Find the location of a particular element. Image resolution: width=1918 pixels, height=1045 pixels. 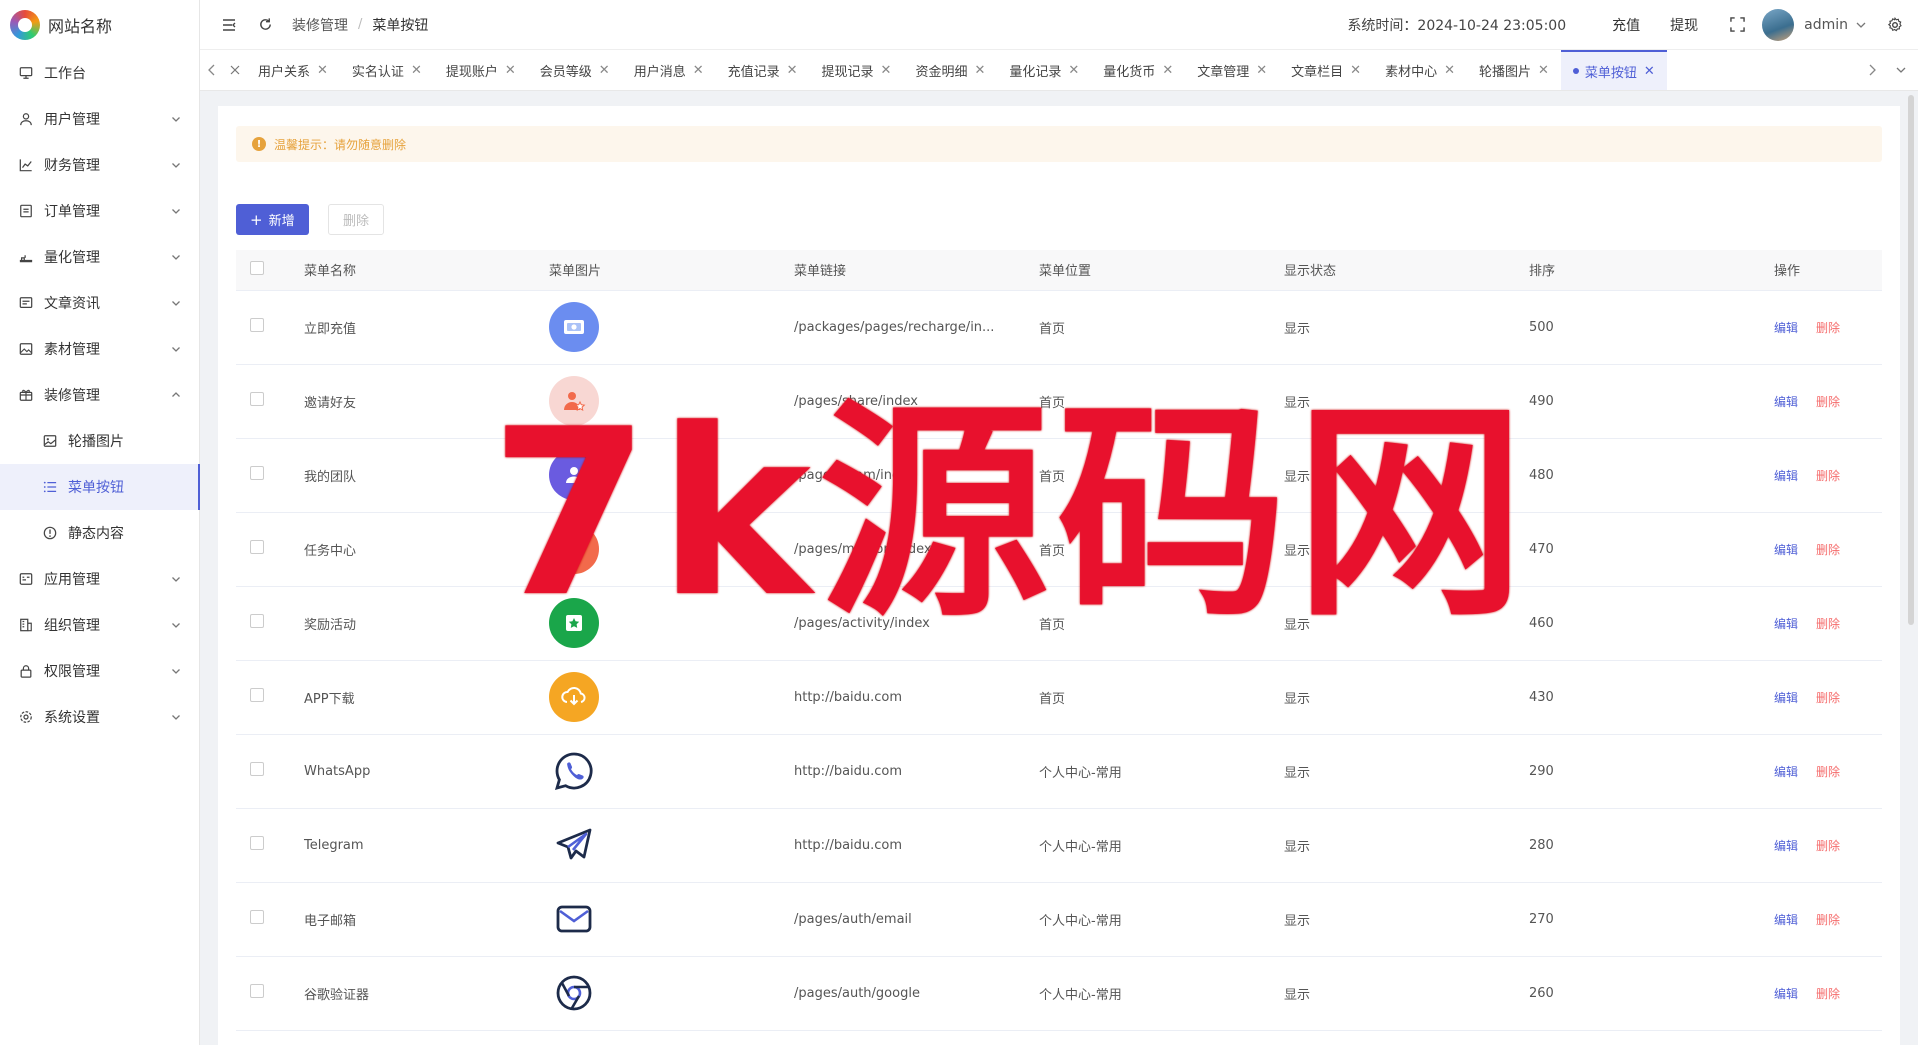

menu-status-cell: 显示 is located at coordinates (1406, 845).